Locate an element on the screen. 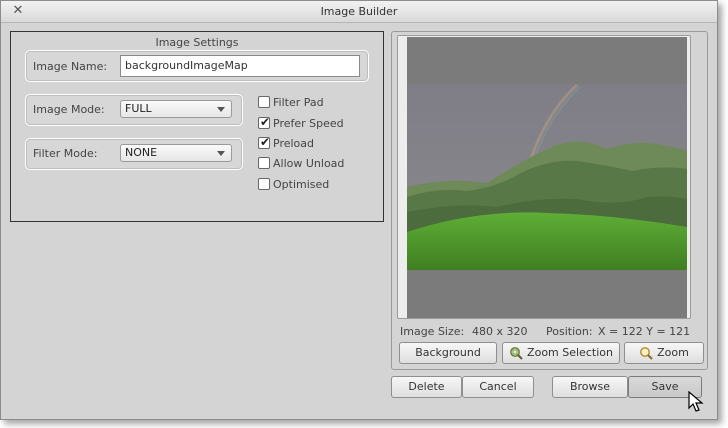 Image resolution: width=728 pixels, height=428 pixels. checkbox-label: Prefer Speed is located at coordinates (308, 123).